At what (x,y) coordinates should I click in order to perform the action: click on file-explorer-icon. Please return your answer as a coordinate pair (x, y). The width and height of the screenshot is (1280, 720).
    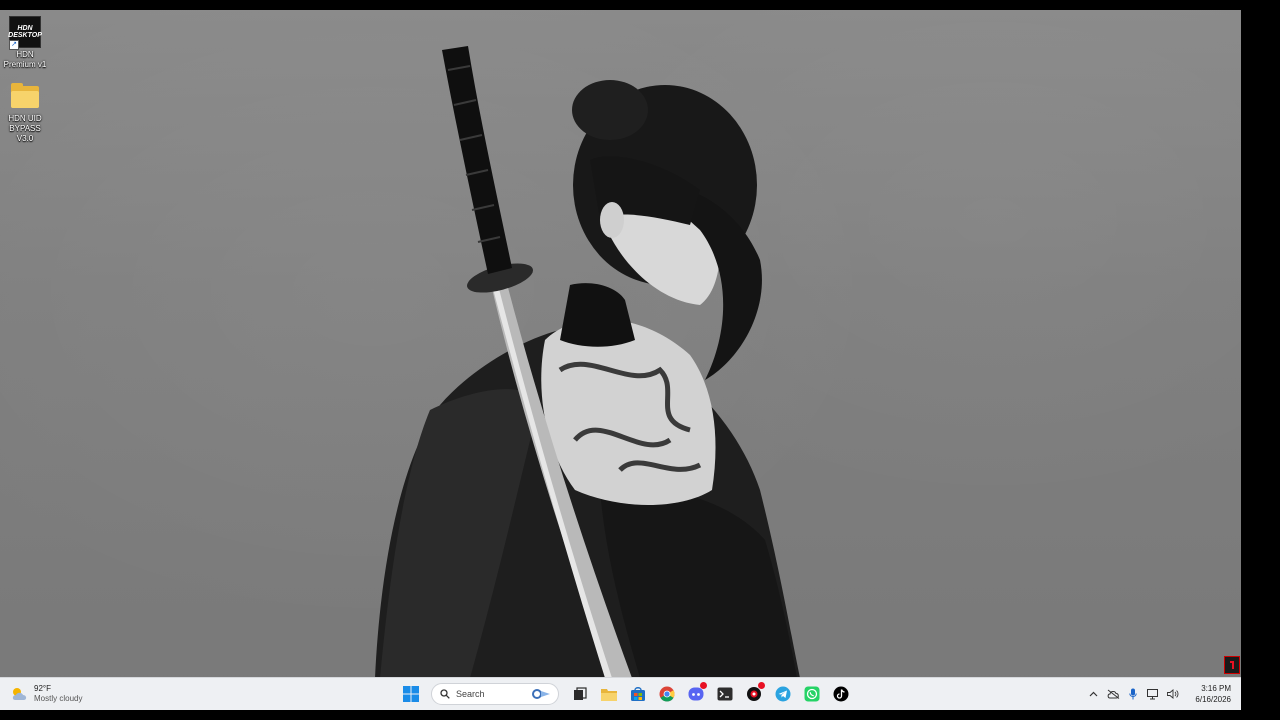
    Looking at the image, I should click on (608, 695).